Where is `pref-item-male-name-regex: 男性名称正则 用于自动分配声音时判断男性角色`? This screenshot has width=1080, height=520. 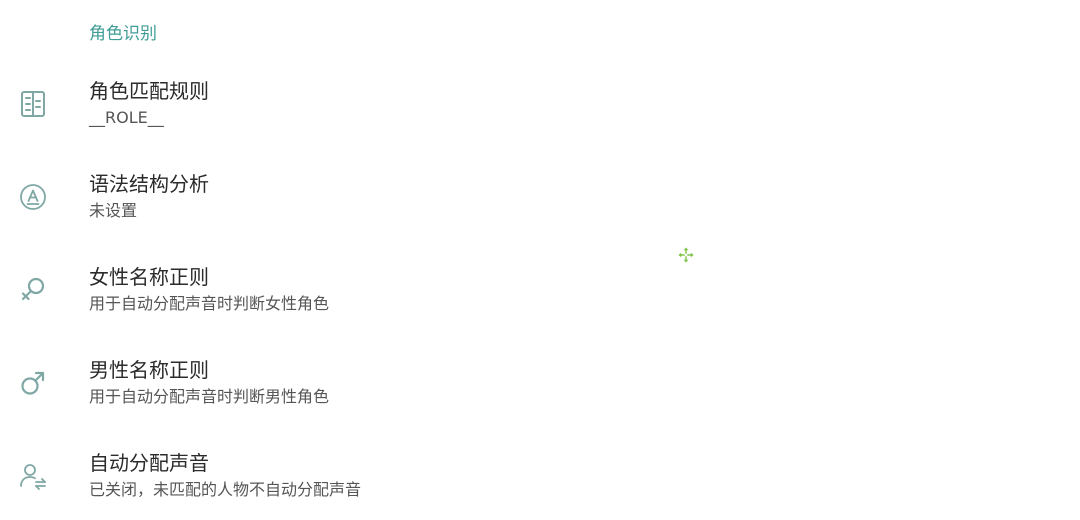 pref-item-male-name-regex: 男性名称正则 用于自动分配声音时判断男性角色 is located at coordinates (540, 392).